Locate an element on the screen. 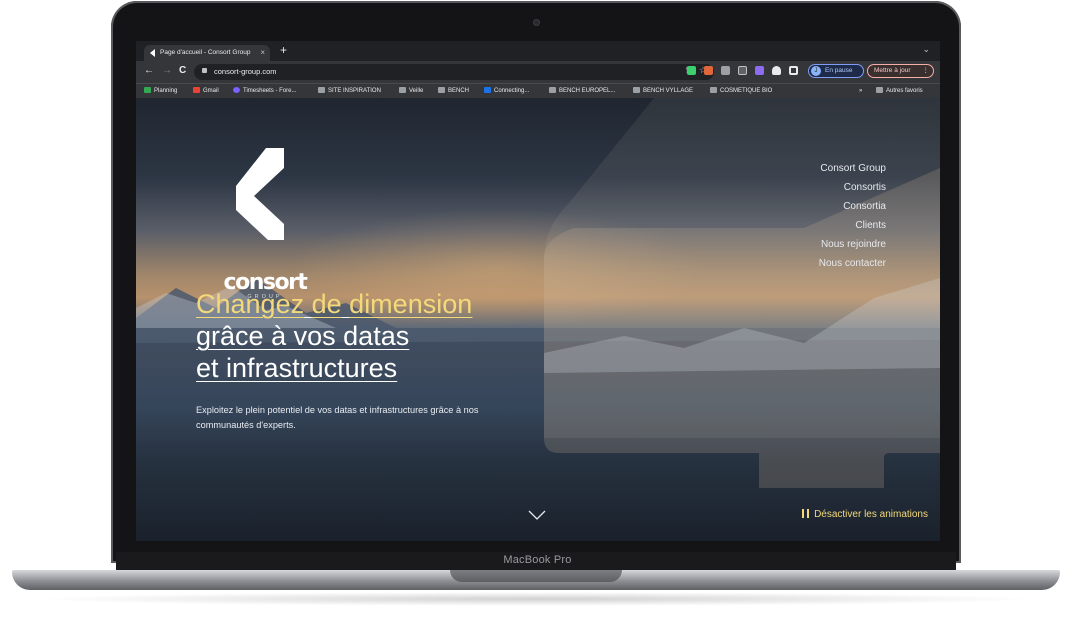 This screenshot has height=620, width=1075. hero-word: grâce is located at coordinates (230, 336).